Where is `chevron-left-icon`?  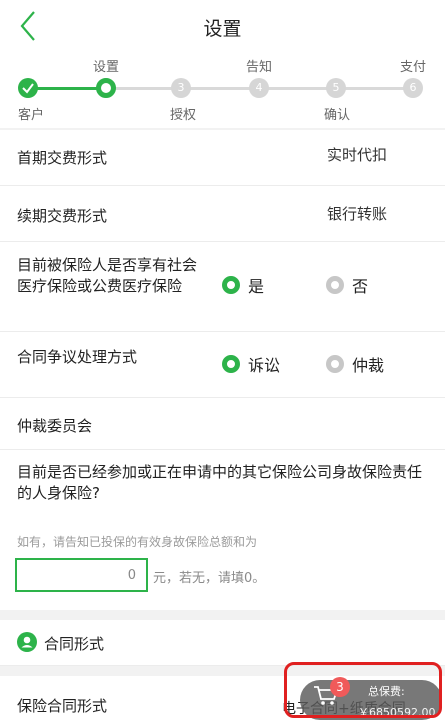 chevron-left-icon is located at coordinates (27, 26).